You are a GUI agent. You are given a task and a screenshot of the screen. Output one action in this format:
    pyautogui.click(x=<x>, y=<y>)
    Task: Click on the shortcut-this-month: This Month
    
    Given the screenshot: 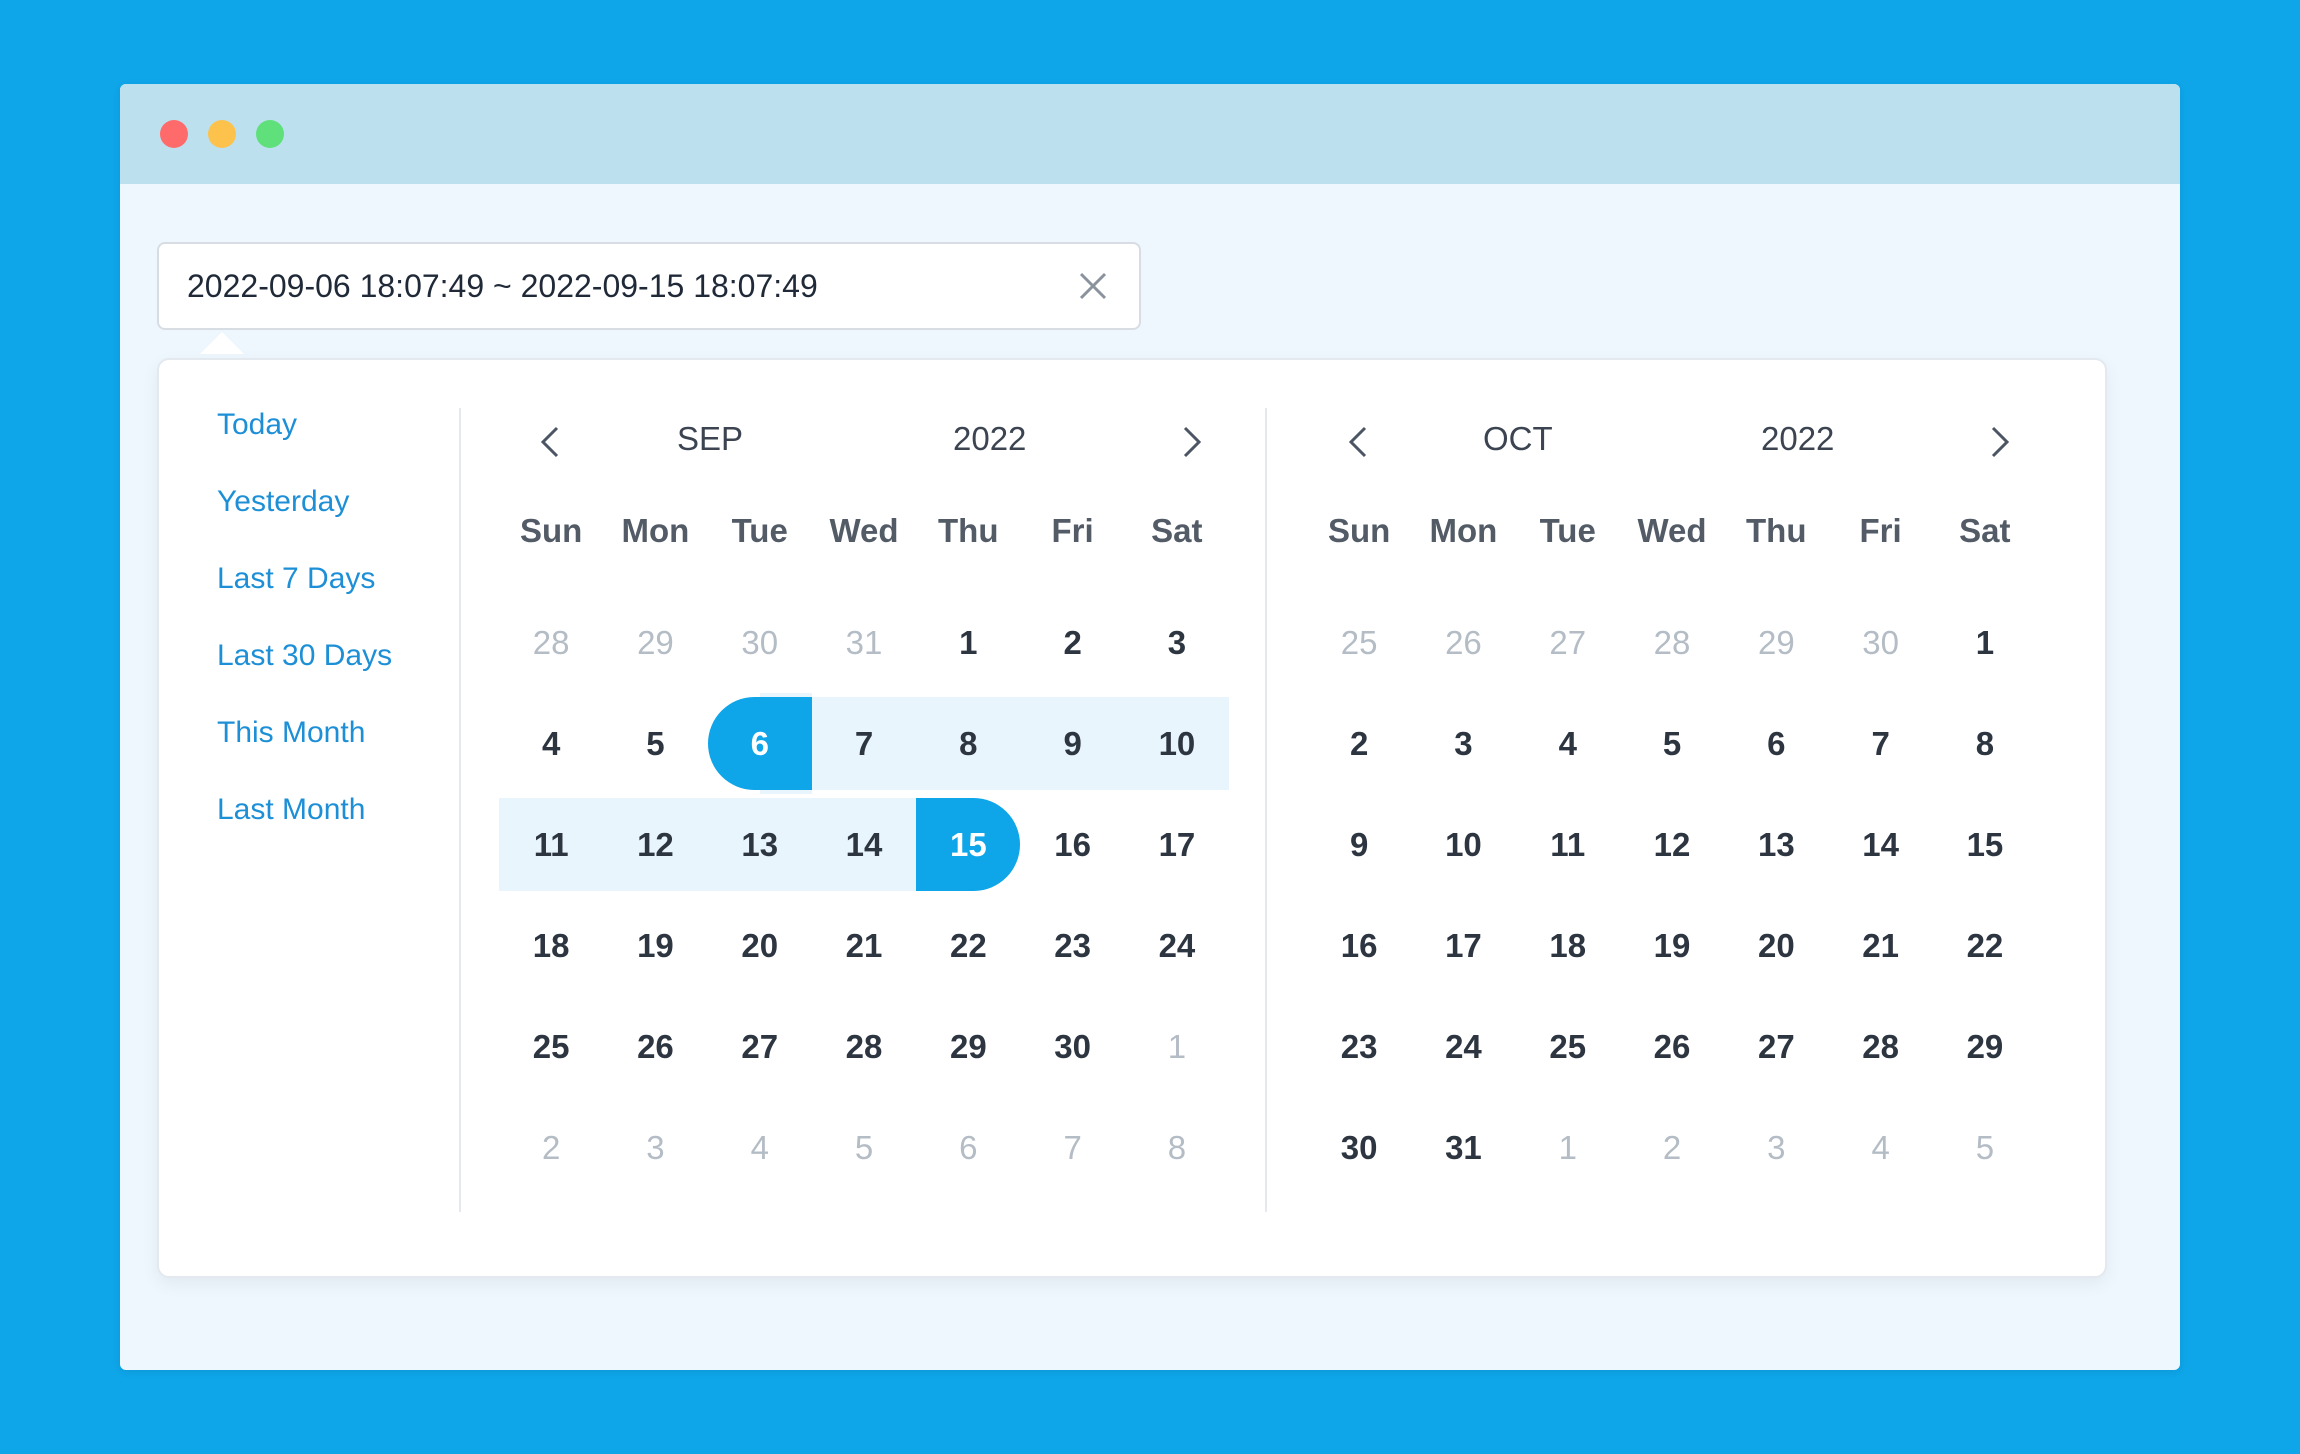 What is the action you would take?
    pyautogui.click(x=337, y=754)
    